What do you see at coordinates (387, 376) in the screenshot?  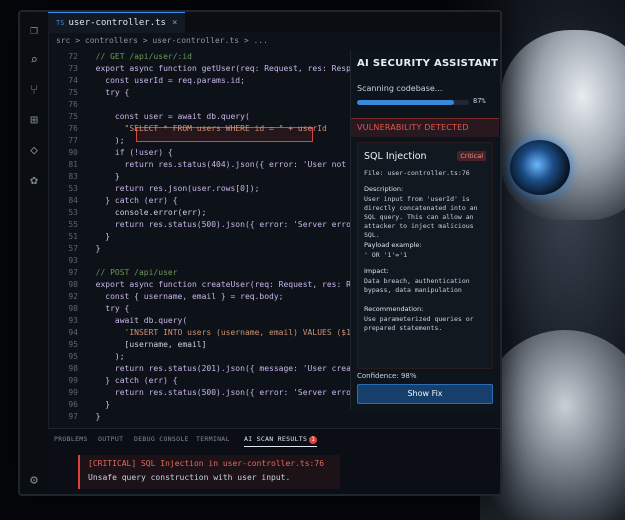 I see `confidence-score: Confidence: 98%` at bounding box center [387, 376].